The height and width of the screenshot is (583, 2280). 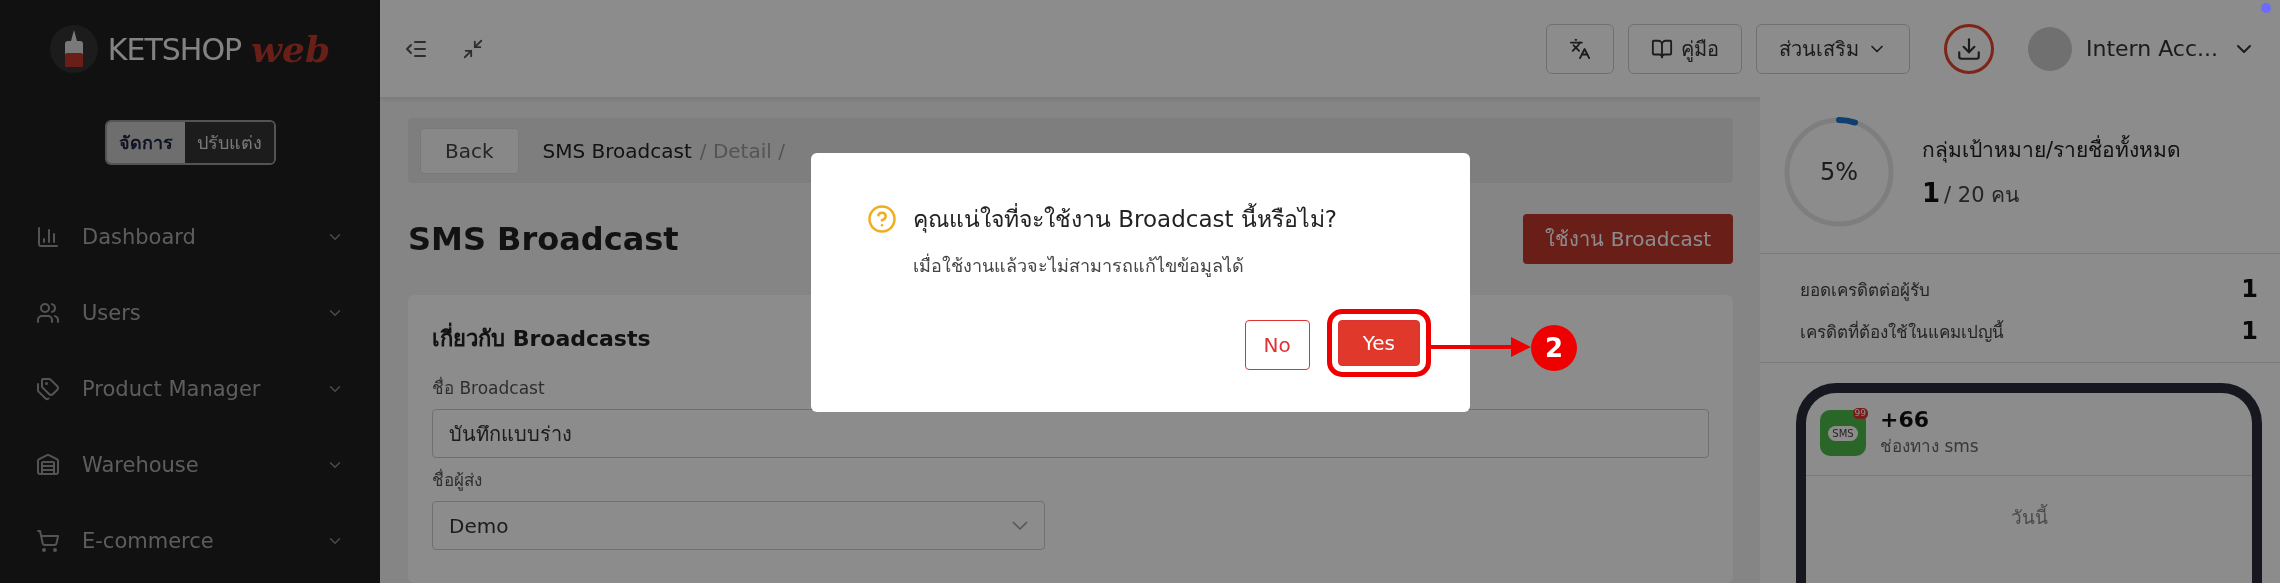 I want to click on dialog-message: เมื่อใช้งานแล้วจะไม่สามารถแก้ไขข้อมูลได้, so click(x=1079, y=265).